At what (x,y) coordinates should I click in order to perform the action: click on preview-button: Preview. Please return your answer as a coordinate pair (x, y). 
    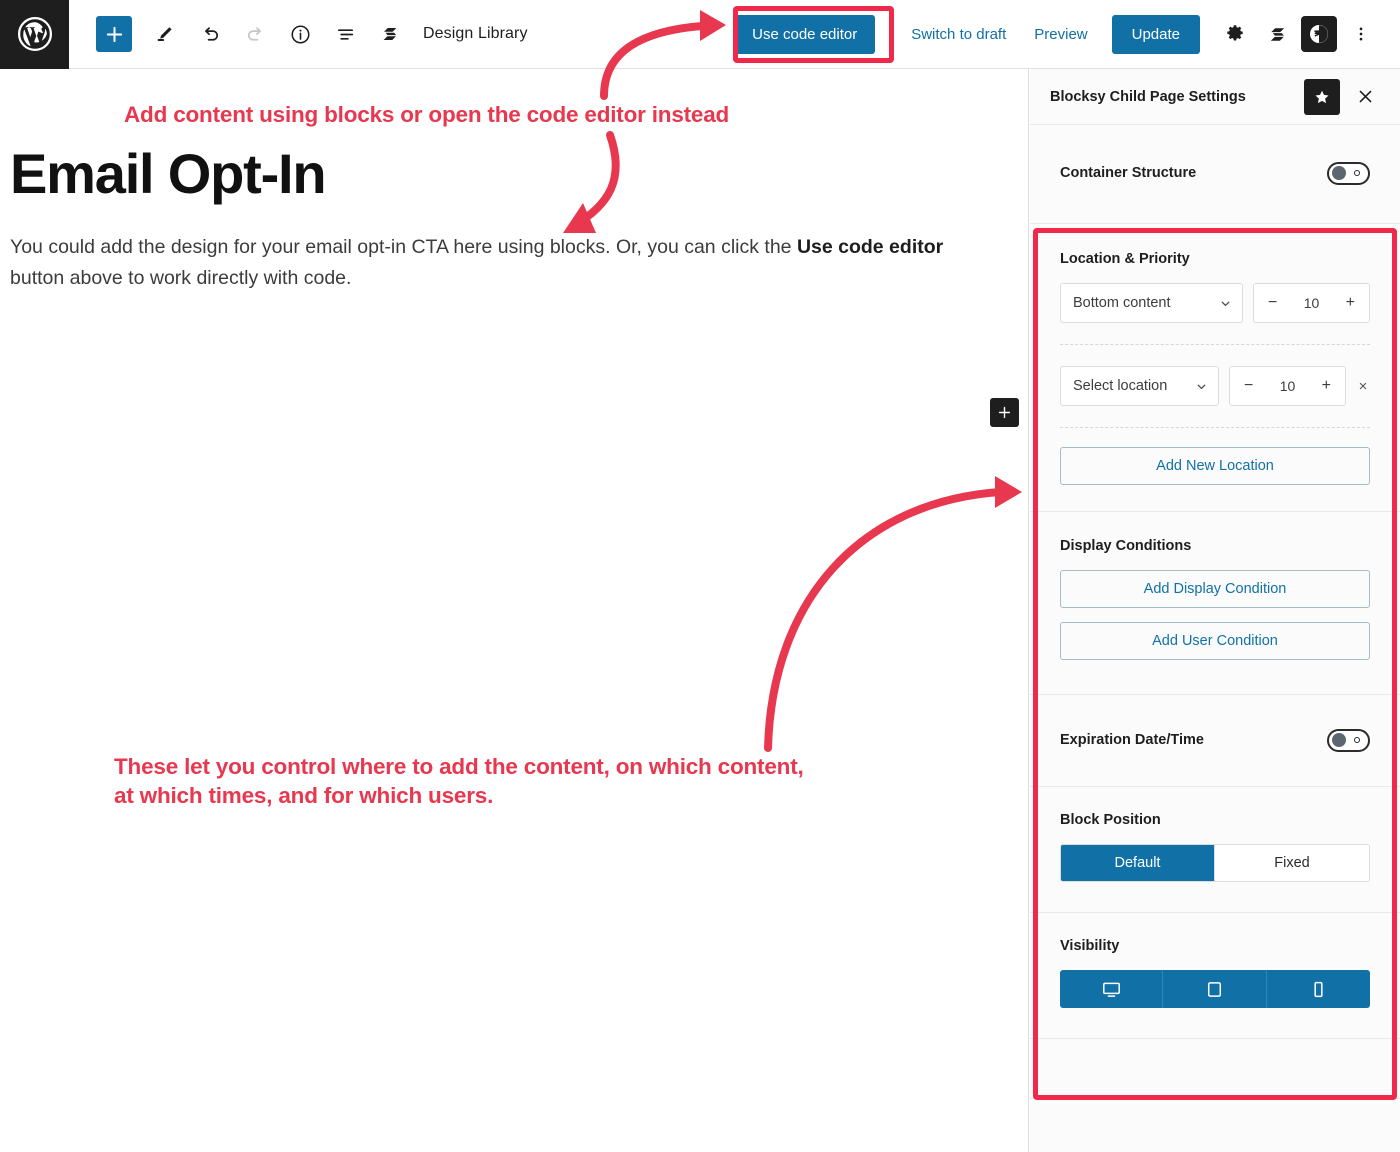
    Looking at the image, I should click on (1060, 34).